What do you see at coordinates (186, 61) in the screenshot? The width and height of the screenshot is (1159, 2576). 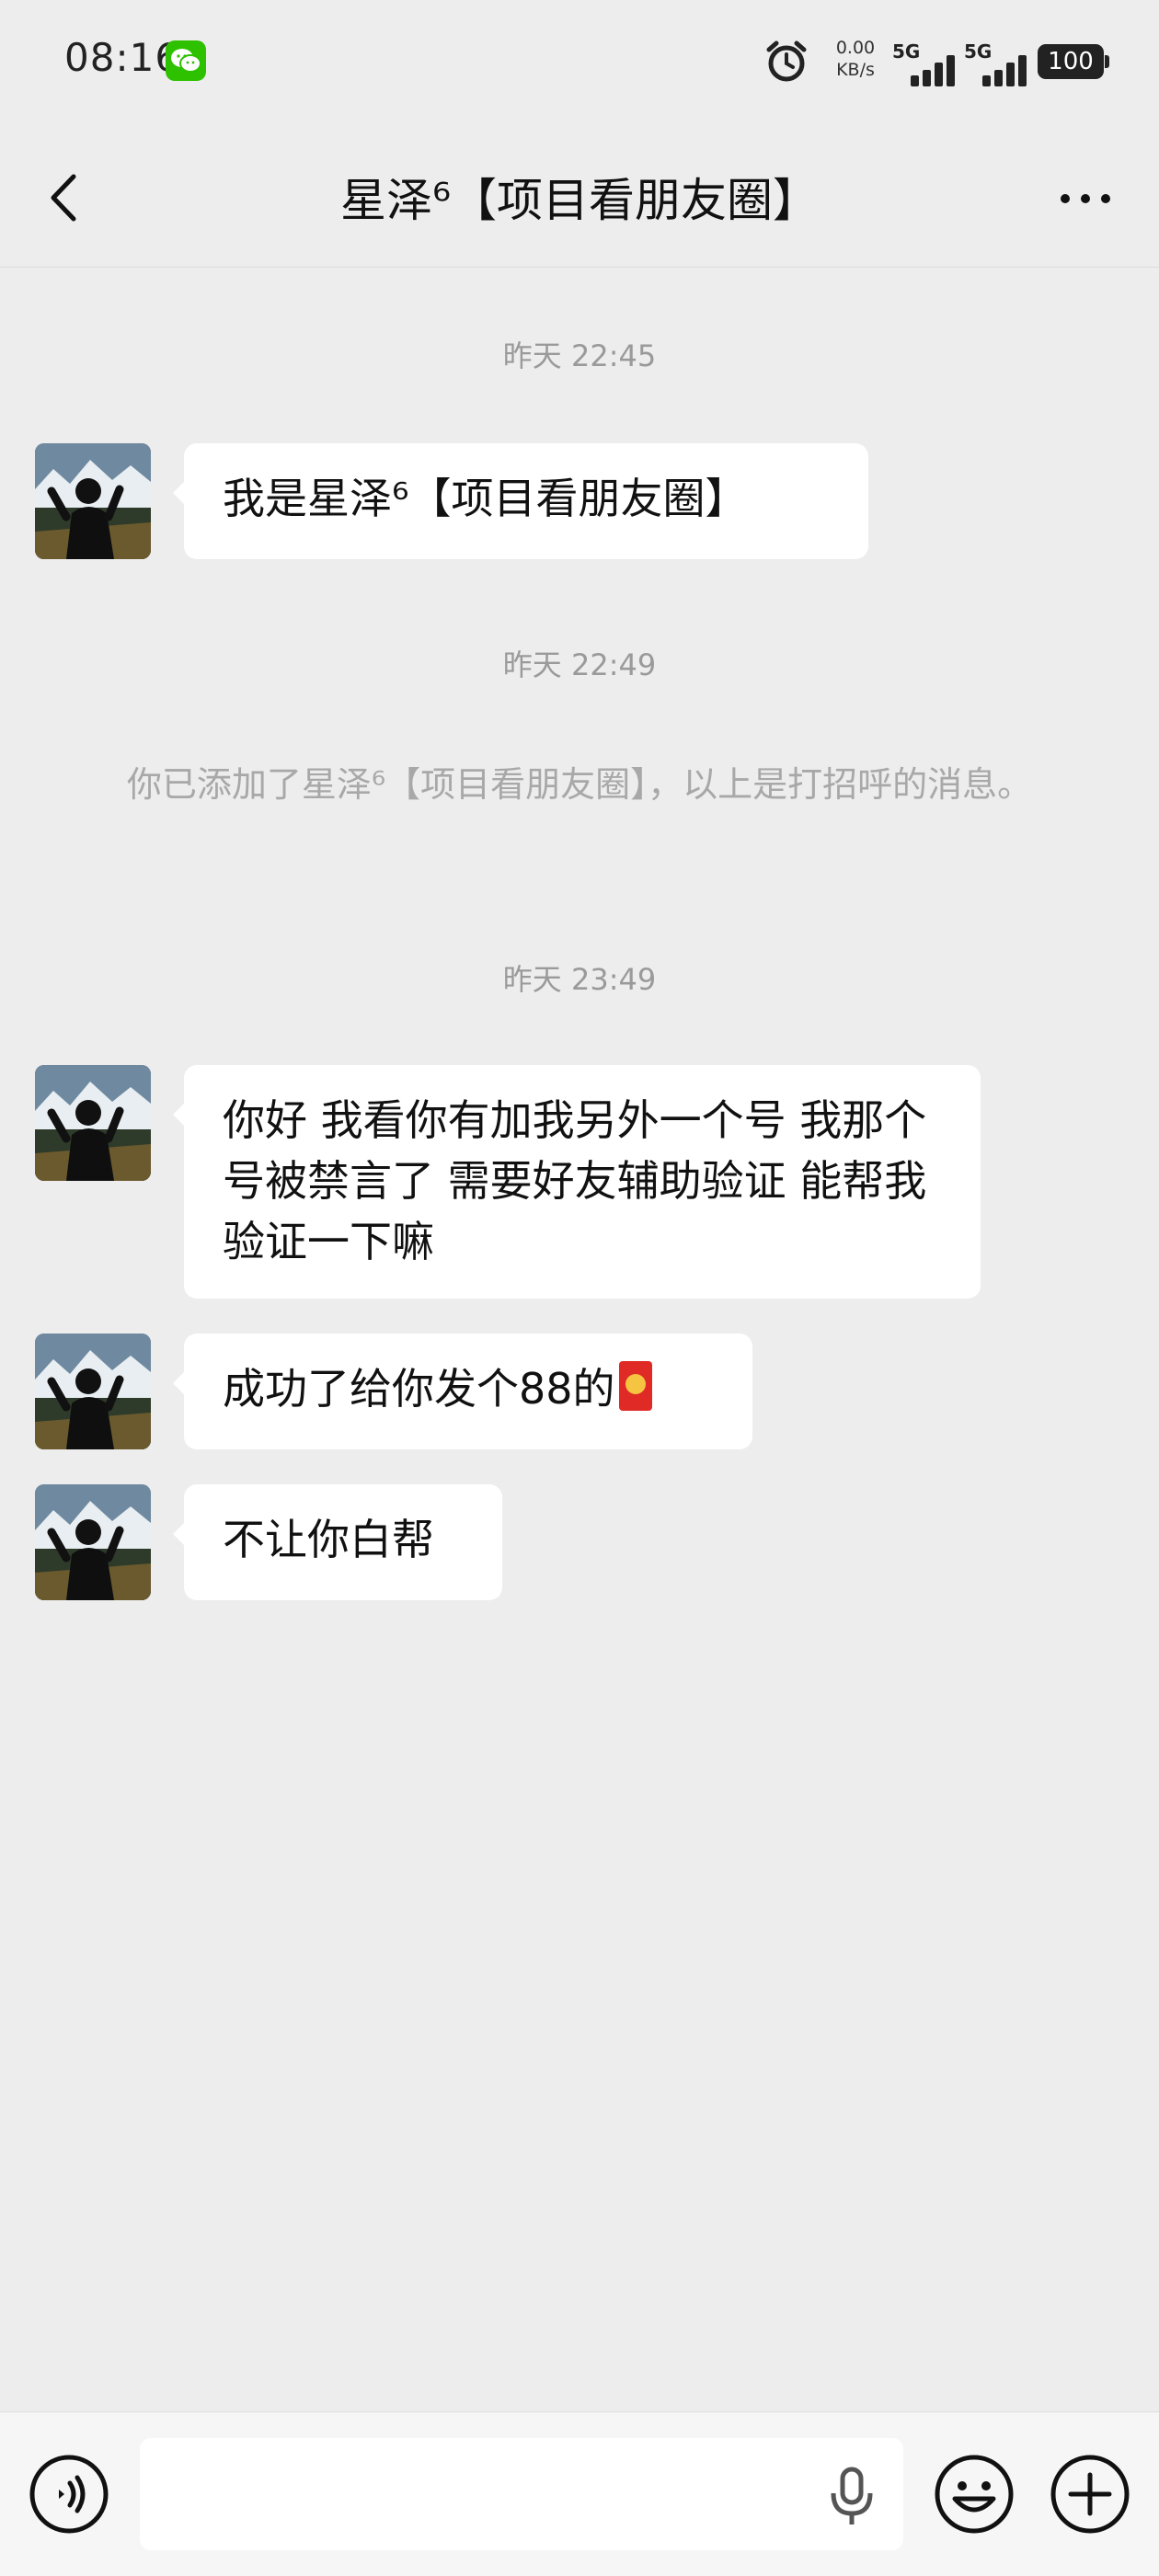 I see `wechat-notification-icon` at bounding box center [186, 61].